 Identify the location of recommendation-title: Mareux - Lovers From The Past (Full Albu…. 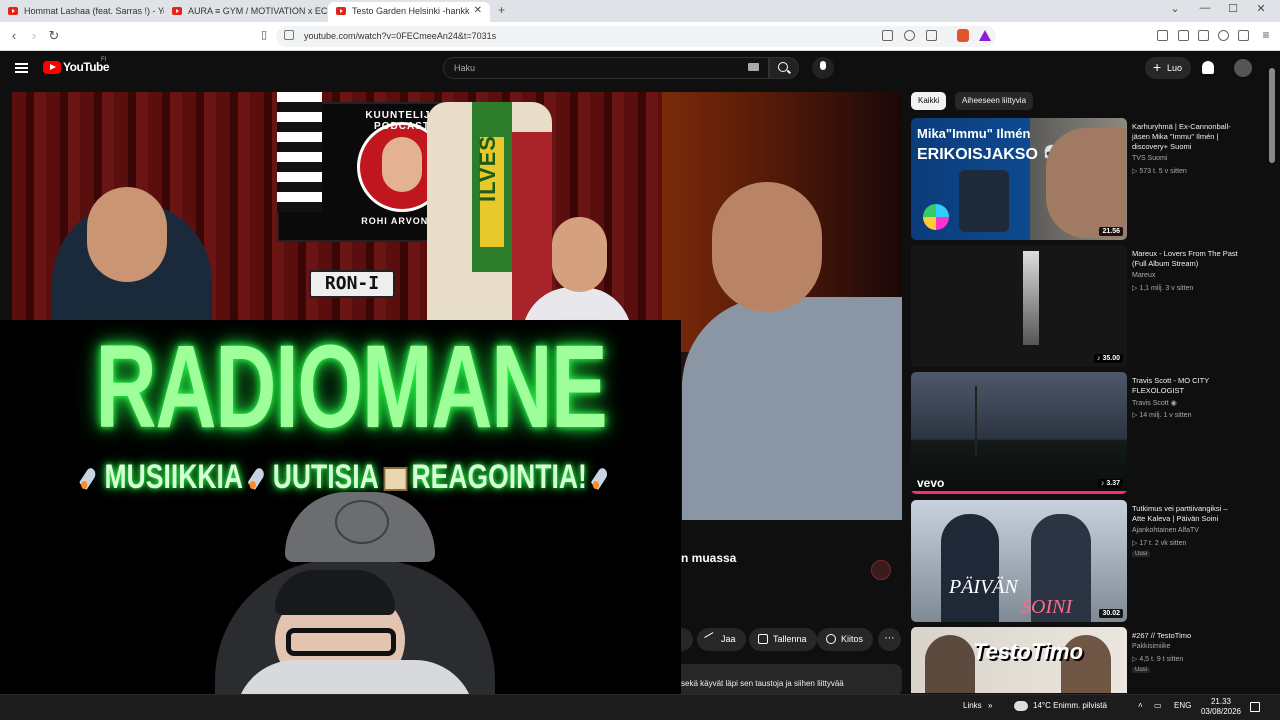
(1187, 259).